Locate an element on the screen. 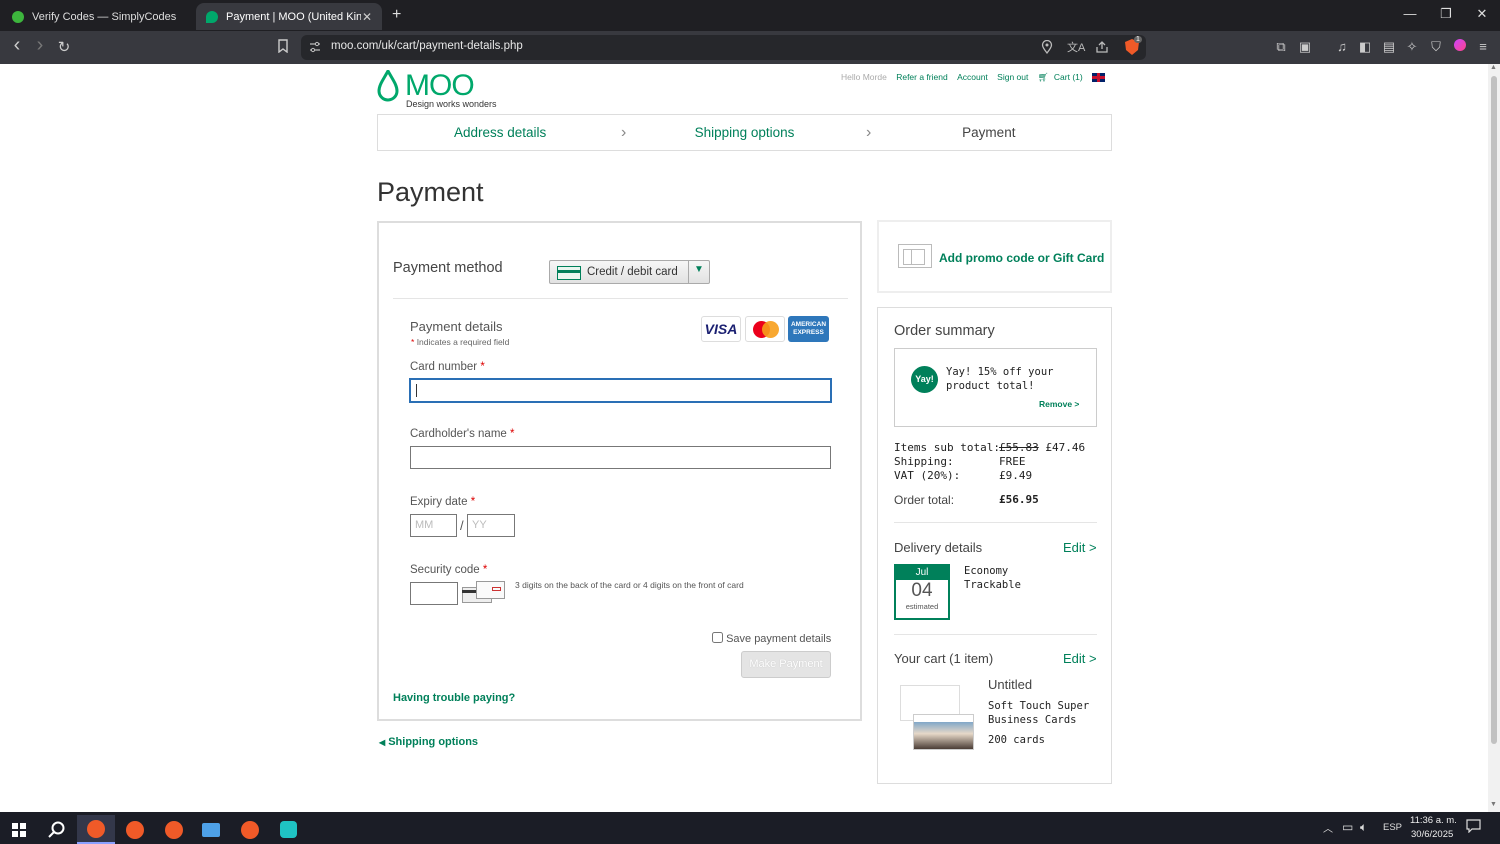 The height and width of the screenshot is (844, 1500). search-icon is located at coordinates (57, 829).